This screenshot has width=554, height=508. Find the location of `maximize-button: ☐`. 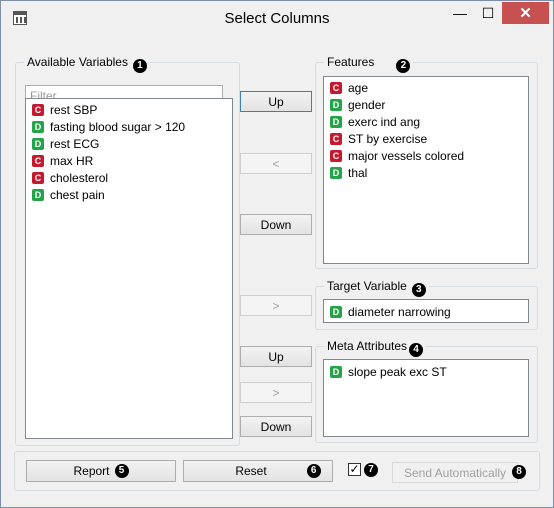

maximize-button: ☐ is located at coordinates (488, 13).